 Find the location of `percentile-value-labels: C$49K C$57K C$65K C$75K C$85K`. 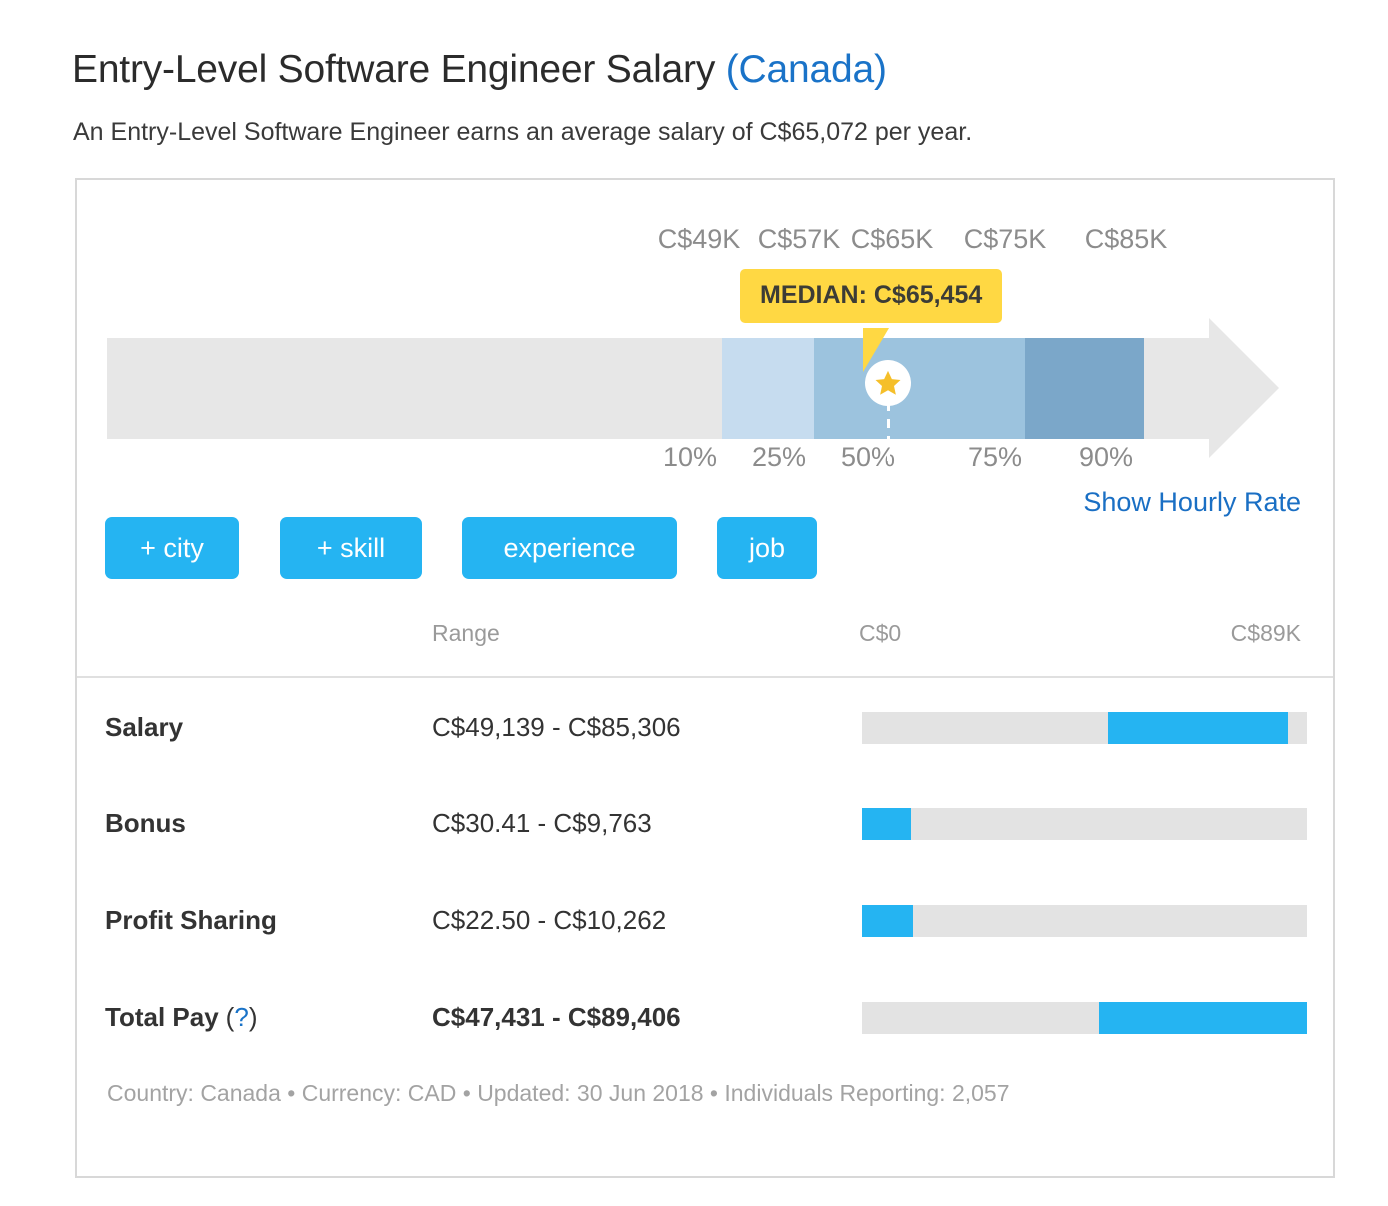

percentile-value-labels: C$49K C$57K C$65K C$75K C$85K is located at coordinates (705, 241).